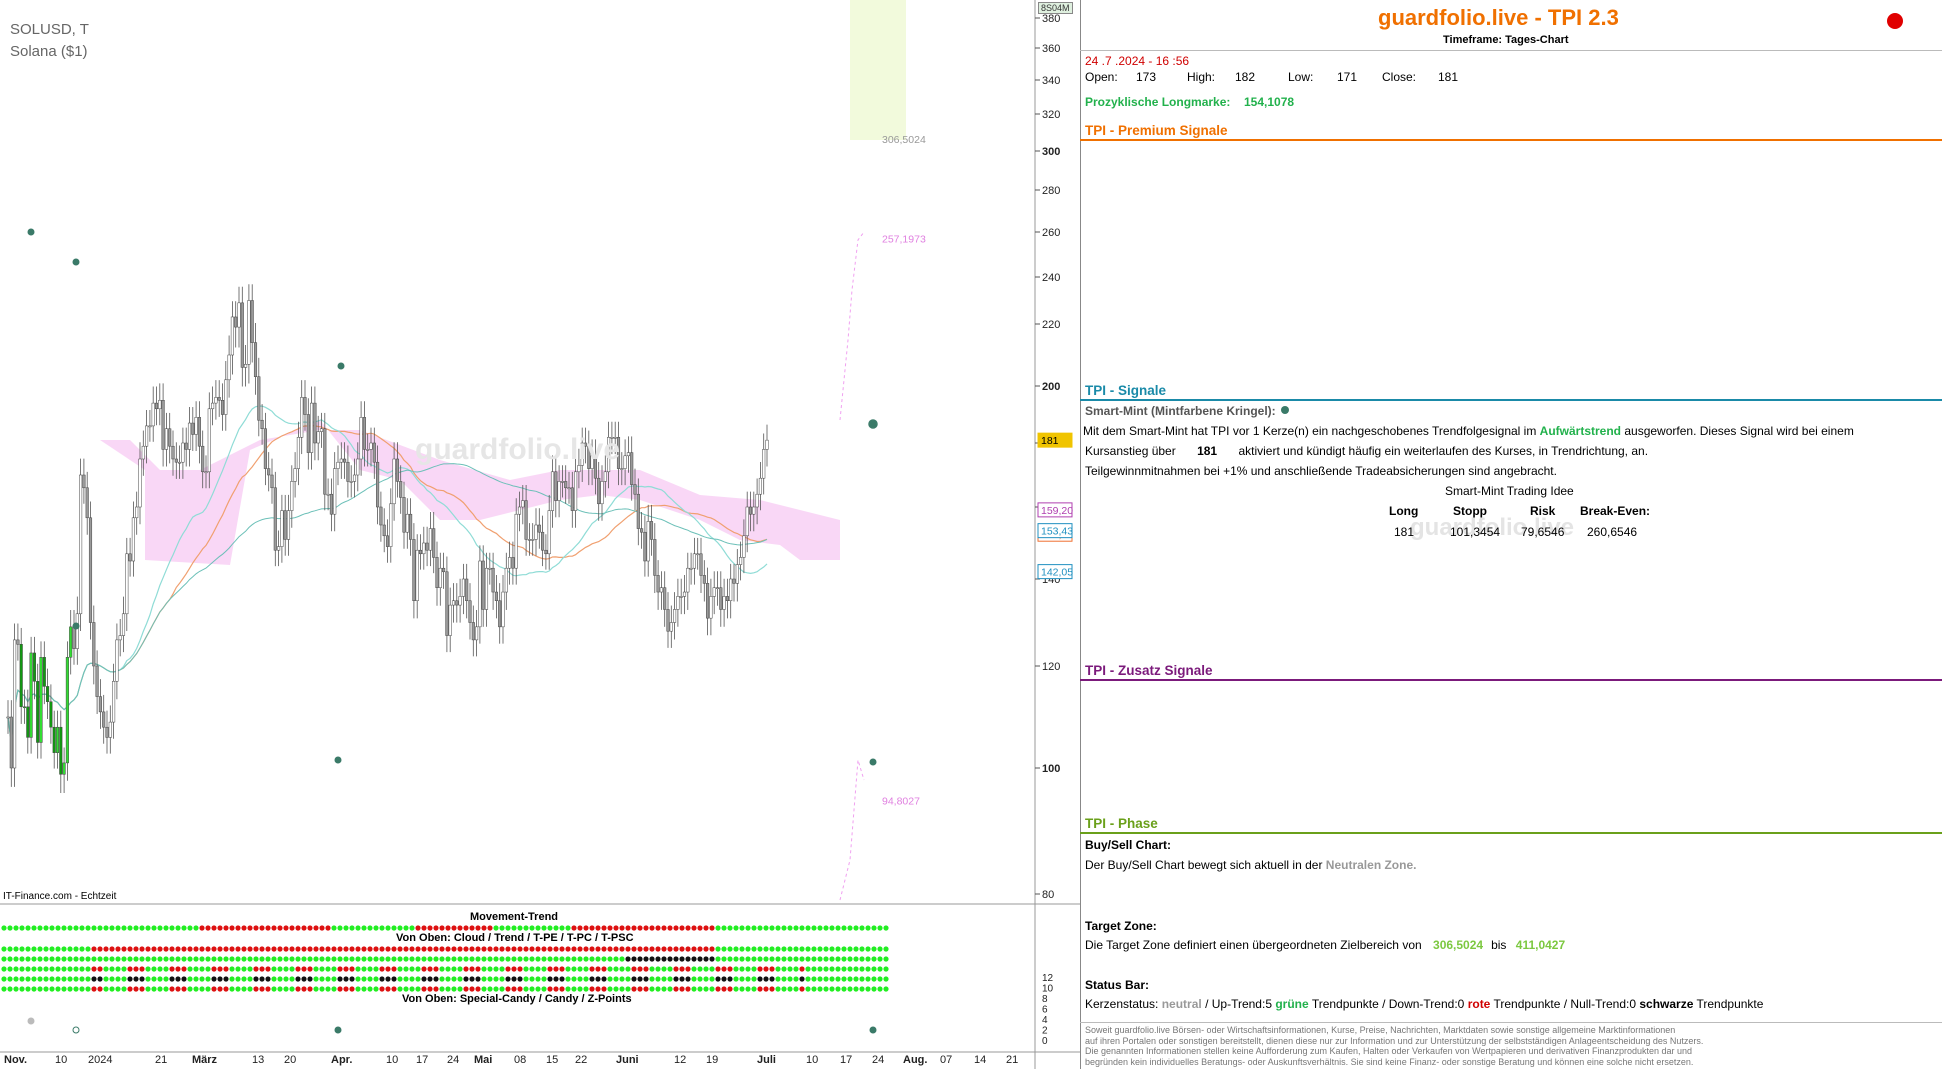 Image resolution: width=1942 pixels, height=1069 pixels. I want to click on x-tick-label: 10, so click(812, 1060).